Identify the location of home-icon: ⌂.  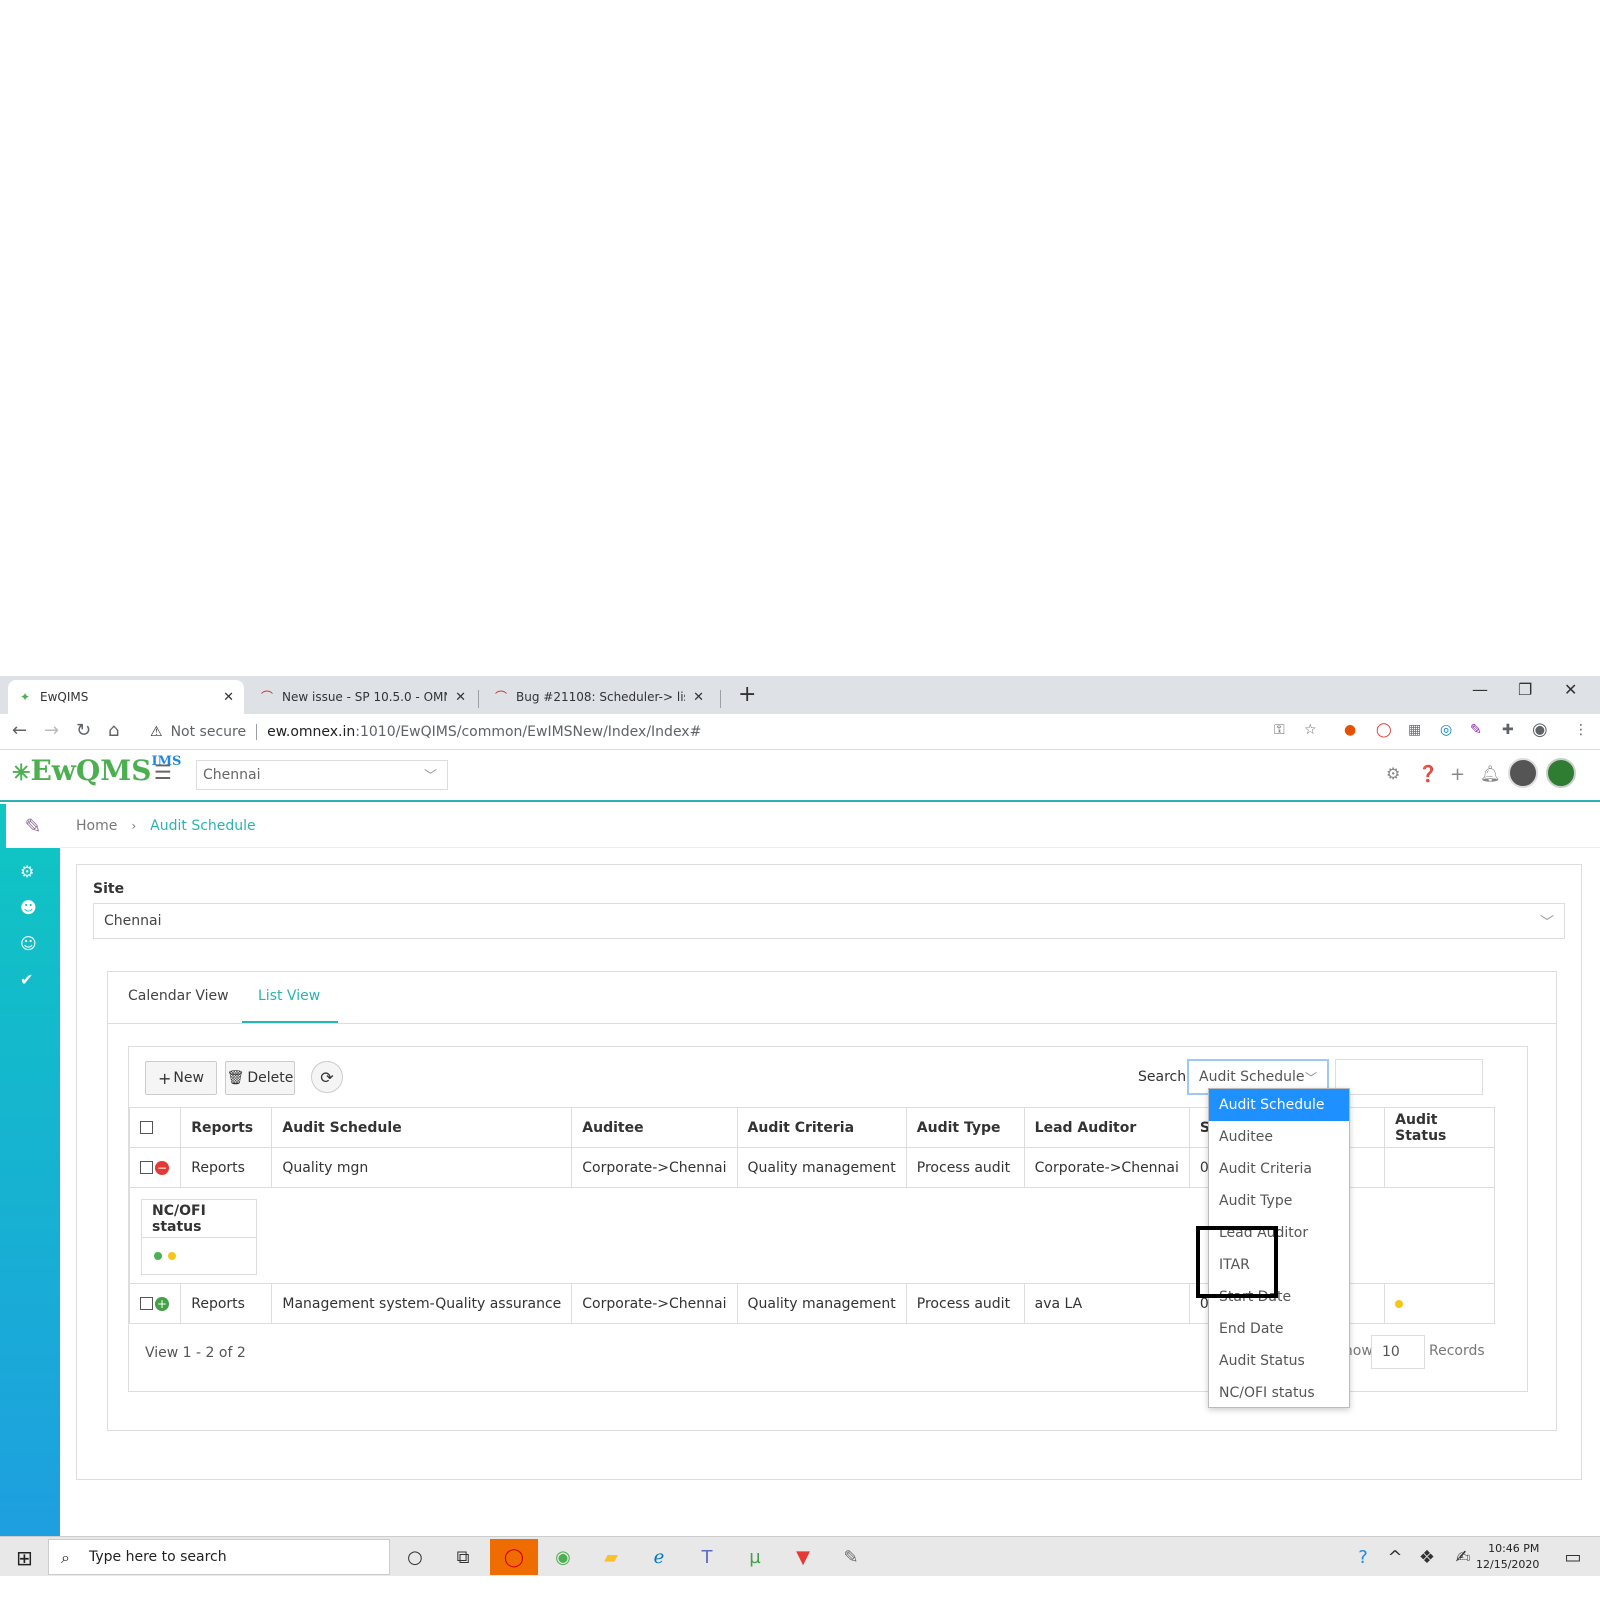
(113, 730).